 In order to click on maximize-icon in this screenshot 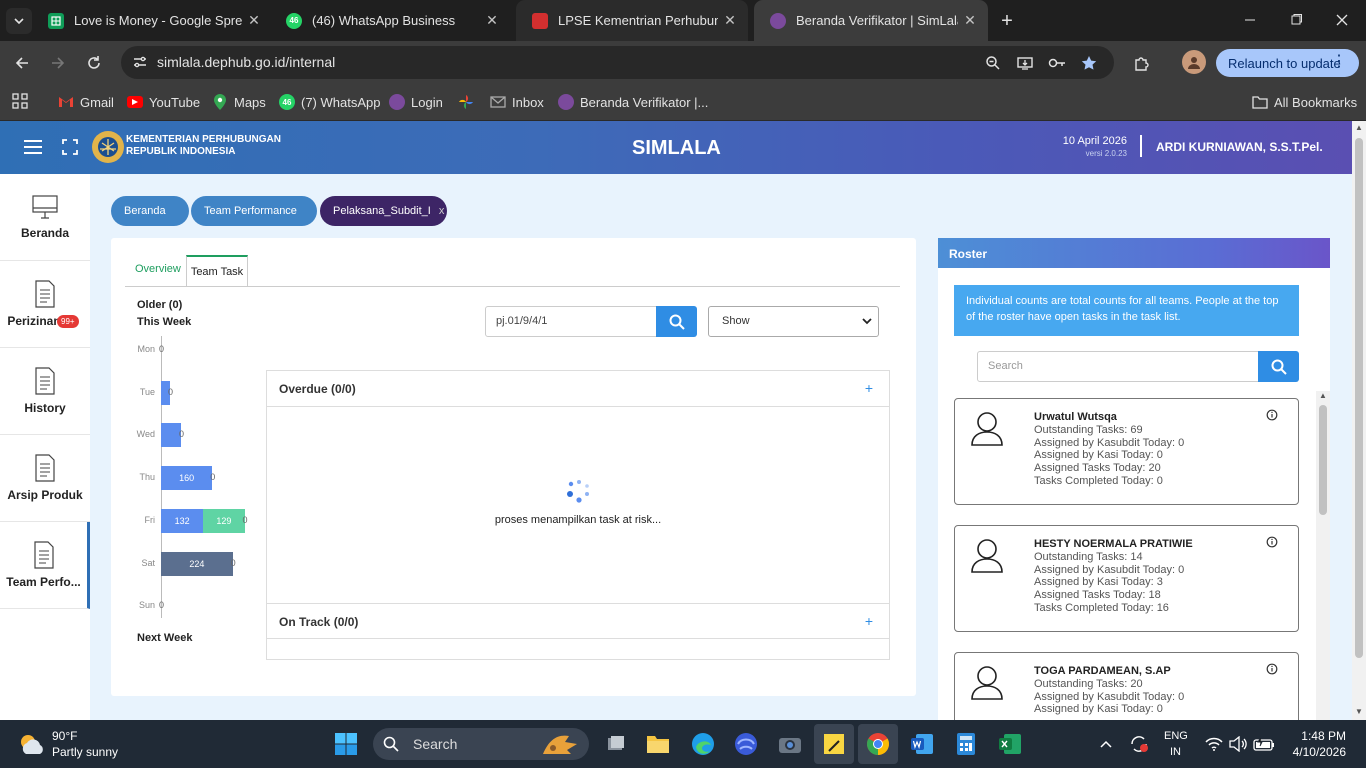, I will do `click(1296, 20)`.